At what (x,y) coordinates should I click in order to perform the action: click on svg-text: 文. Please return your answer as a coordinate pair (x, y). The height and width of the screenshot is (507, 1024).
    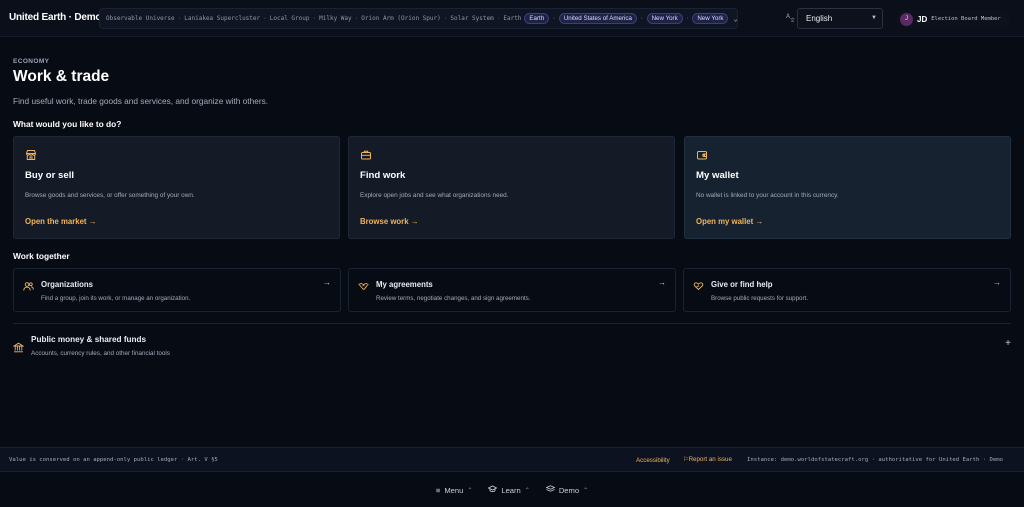
    Looking at the image, I should click on (792, 19).